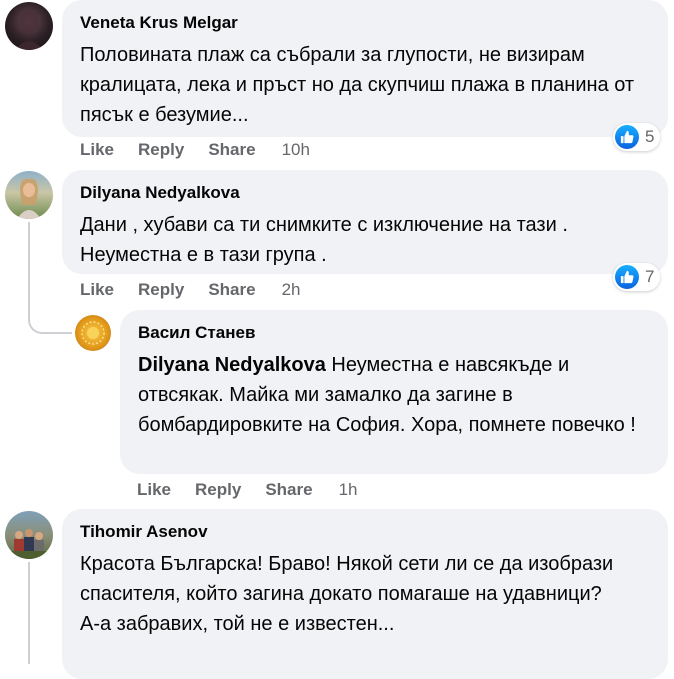 Image resolution: width=674 pixels, height=679 pixels. I want to click on reaction-count-badge: 5, so click(637, 137).